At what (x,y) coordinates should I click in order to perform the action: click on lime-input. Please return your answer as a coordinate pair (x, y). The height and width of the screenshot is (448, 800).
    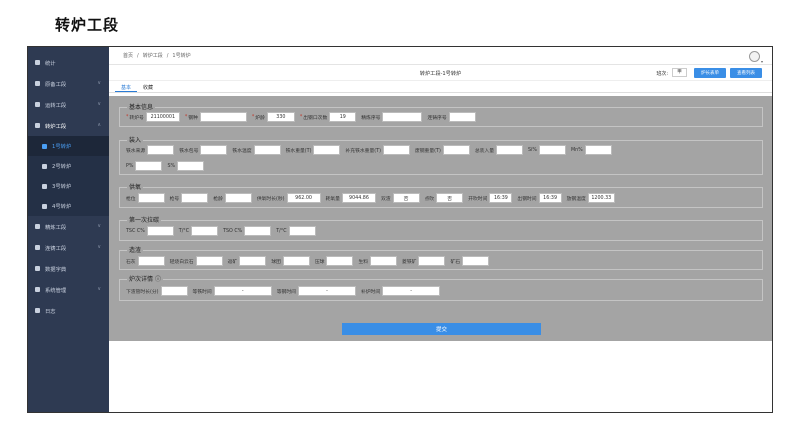
    Looking at the image, I should click on (151, 261).